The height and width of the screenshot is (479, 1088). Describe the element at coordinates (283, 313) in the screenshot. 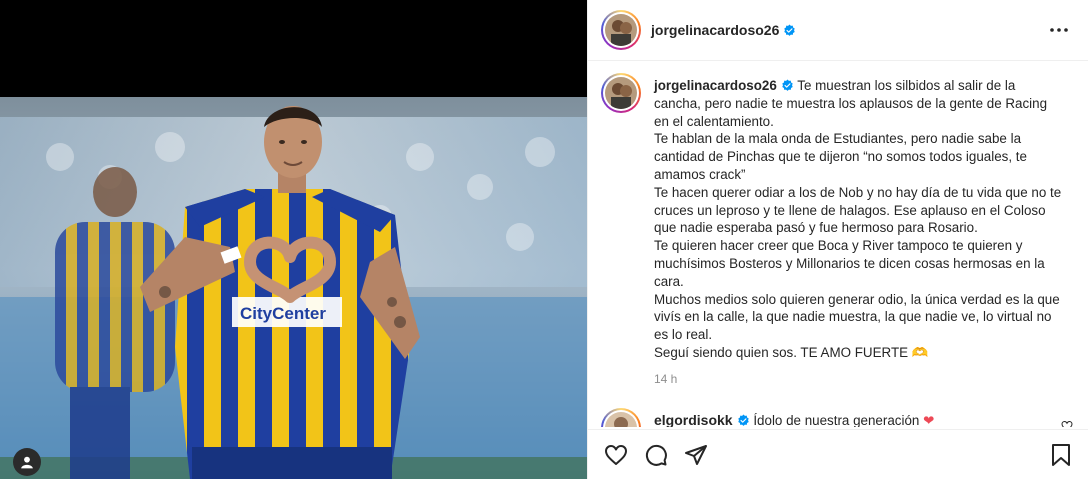

I see `sponsor-text: CityCenter` at that location.